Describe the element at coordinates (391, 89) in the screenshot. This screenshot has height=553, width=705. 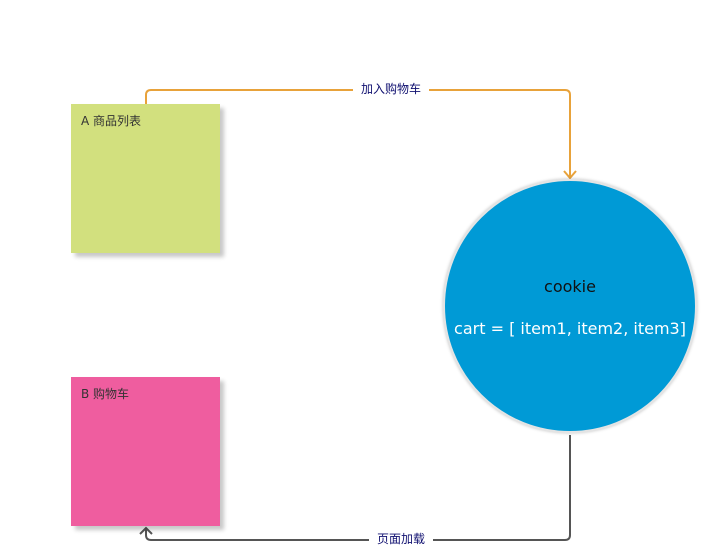
I see `add-to-cart-label: 加入购物车` at that location.